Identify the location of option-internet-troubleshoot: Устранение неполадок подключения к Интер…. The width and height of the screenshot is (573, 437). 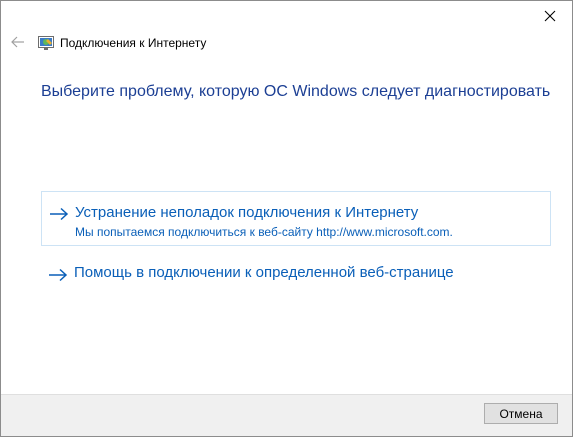
(296, 218).